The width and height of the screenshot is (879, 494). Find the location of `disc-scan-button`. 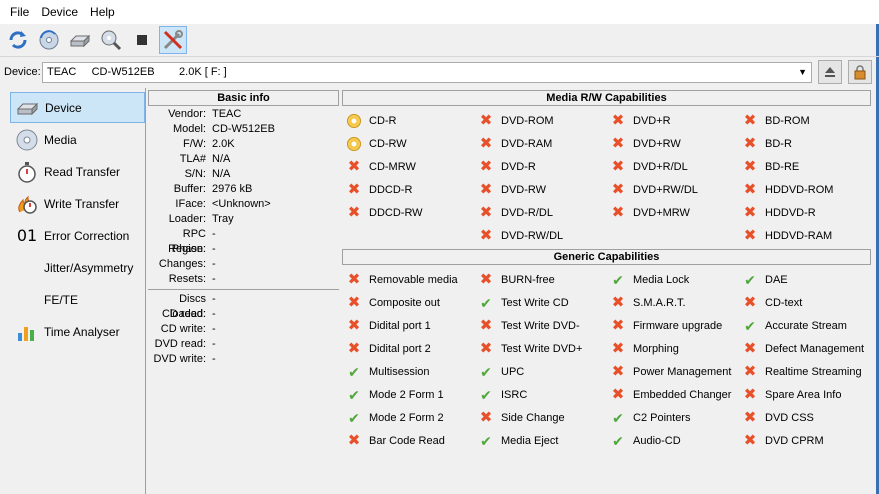

disc-scan-button is located at coordinates (111, 40).